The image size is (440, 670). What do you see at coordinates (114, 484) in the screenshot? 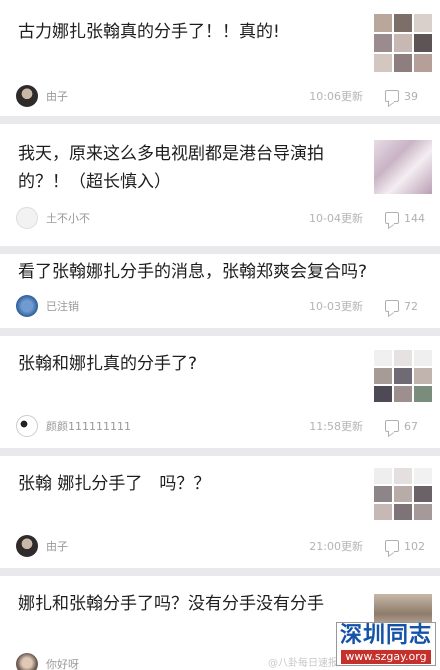
I see `post-title: 张翰 娜扎分手了 吗？？` at bounding box center [114, 484].